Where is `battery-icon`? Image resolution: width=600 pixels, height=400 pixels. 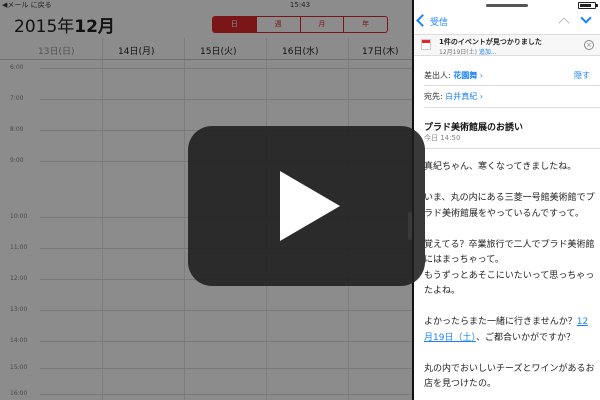
battery-icon is located at coordinates (588, 5).